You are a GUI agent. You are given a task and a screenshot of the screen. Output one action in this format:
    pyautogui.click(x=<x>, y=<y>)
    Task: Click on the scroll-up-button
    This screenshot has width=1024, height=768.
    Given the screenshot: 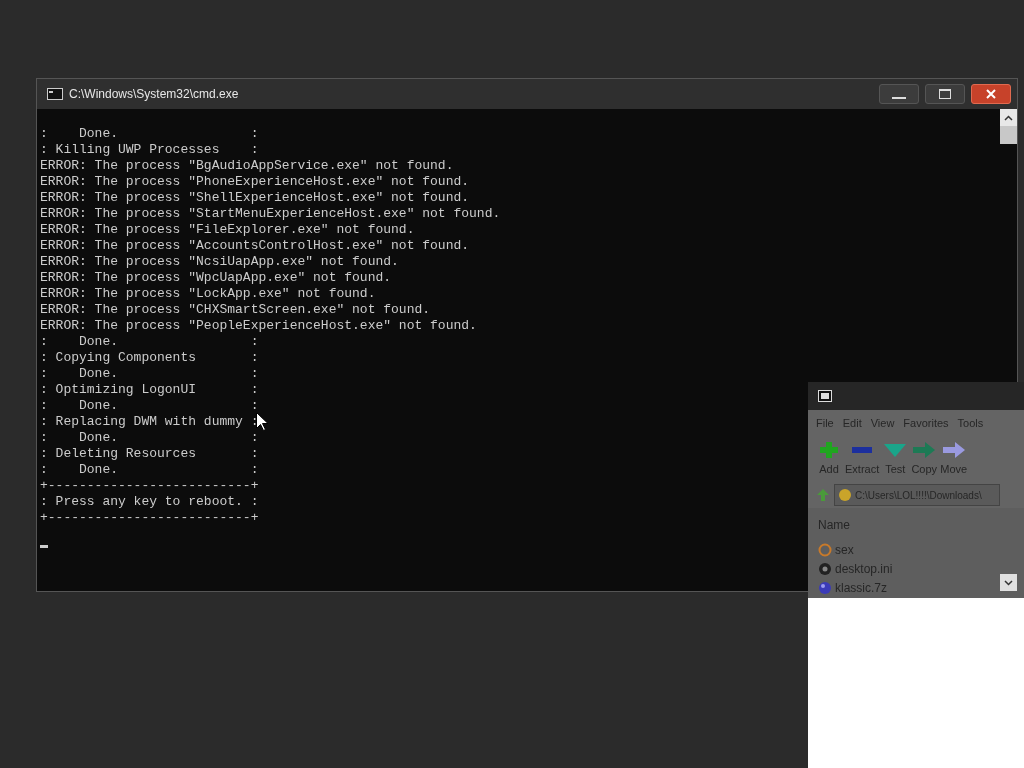 What is the action you would take?
    pyautogui.click(x=1008, y=117)
    